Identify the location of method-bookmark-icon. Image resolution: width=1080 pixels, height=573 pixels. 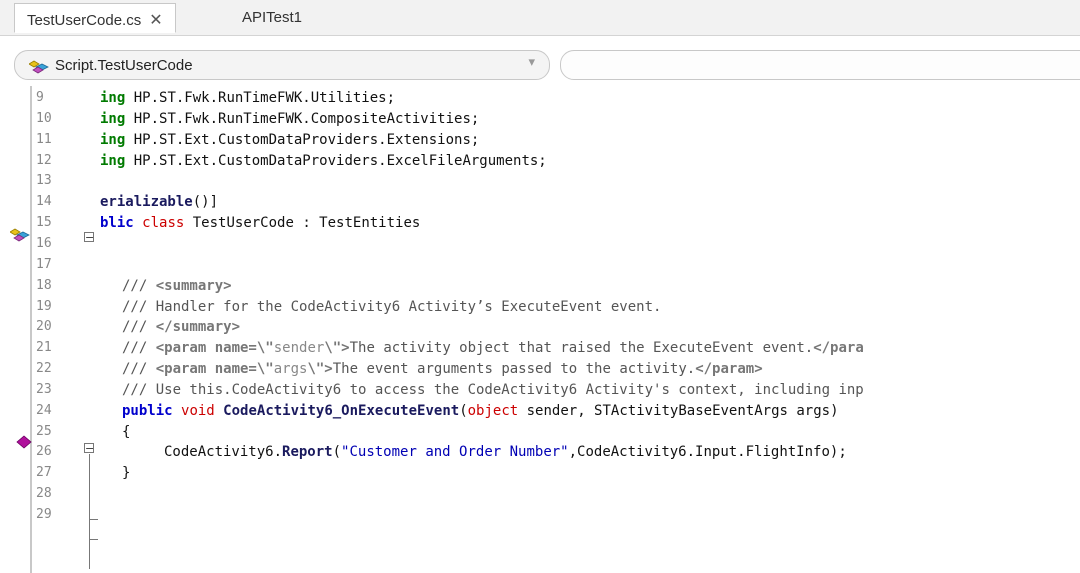
(24, 442).